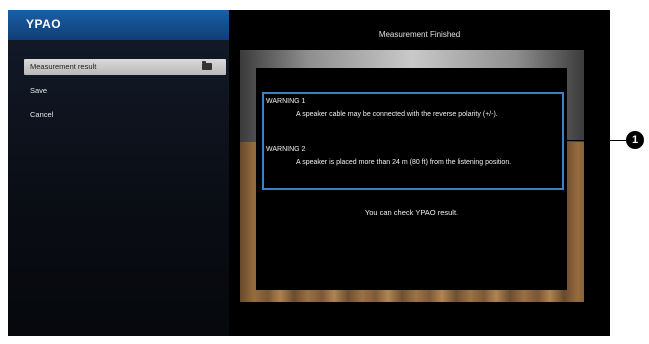 The height and width of the screenshot is (344, 649). I want to click on folder-icon, so click(207, 65).